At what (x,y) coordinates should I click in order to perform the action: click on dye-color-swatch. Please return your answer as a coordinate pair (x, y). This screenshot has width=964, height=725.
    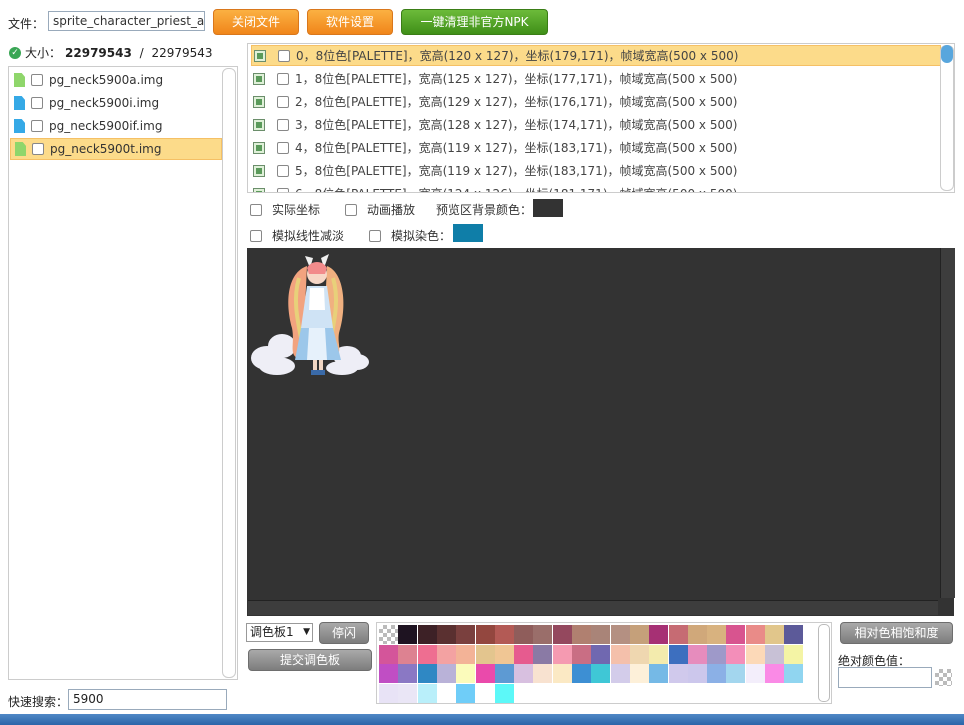
    Looking at the image, I should click on (468, 233).